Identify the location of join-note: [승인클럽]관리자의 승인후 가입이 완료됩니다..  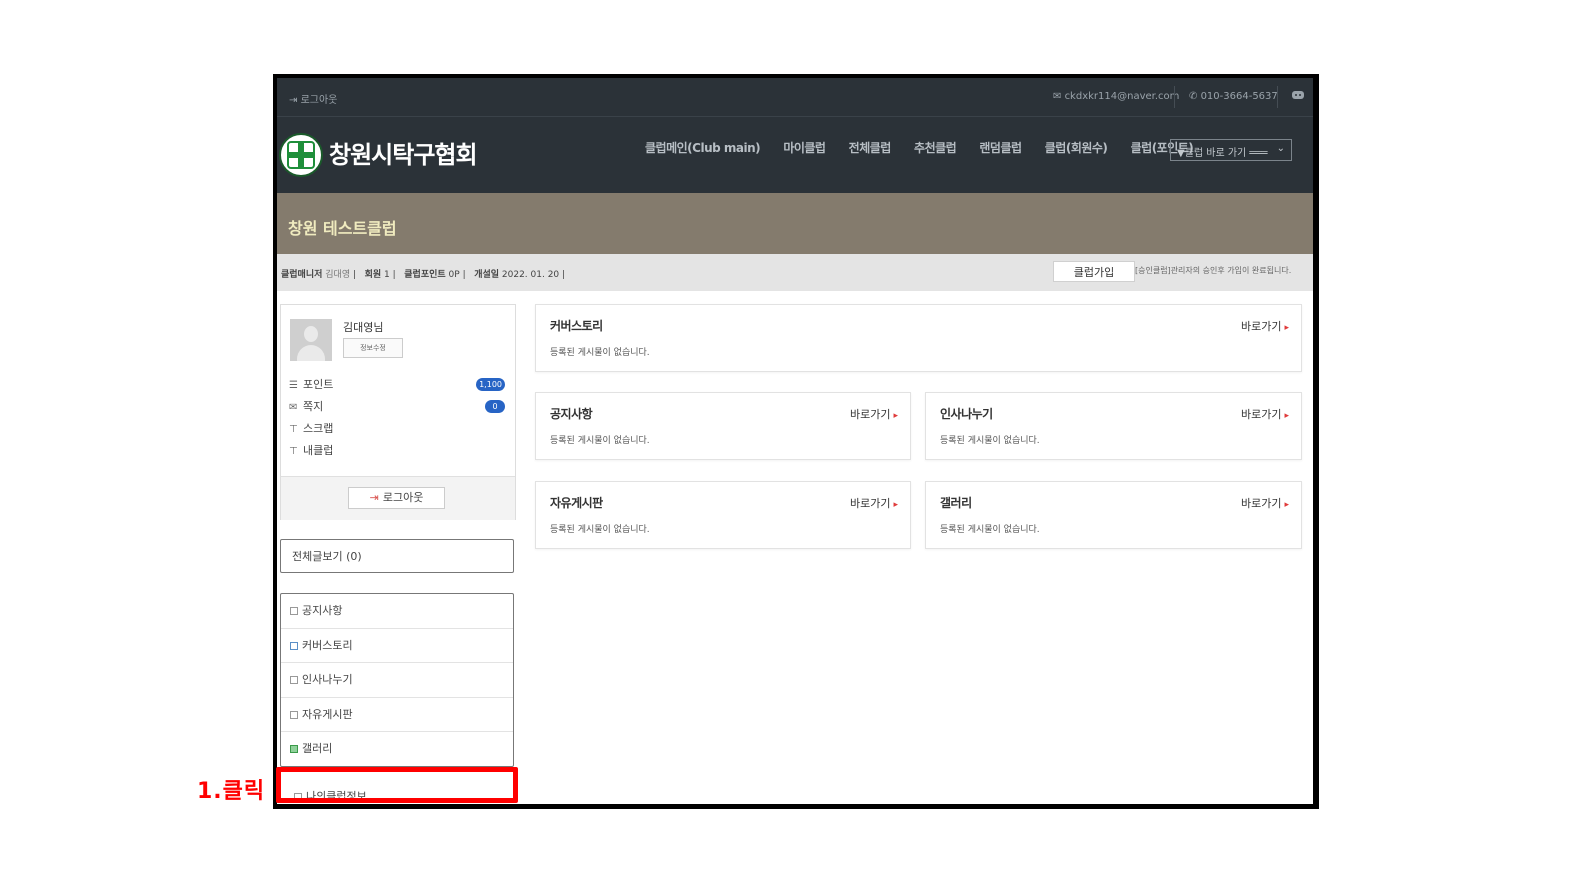
(1213, 270).